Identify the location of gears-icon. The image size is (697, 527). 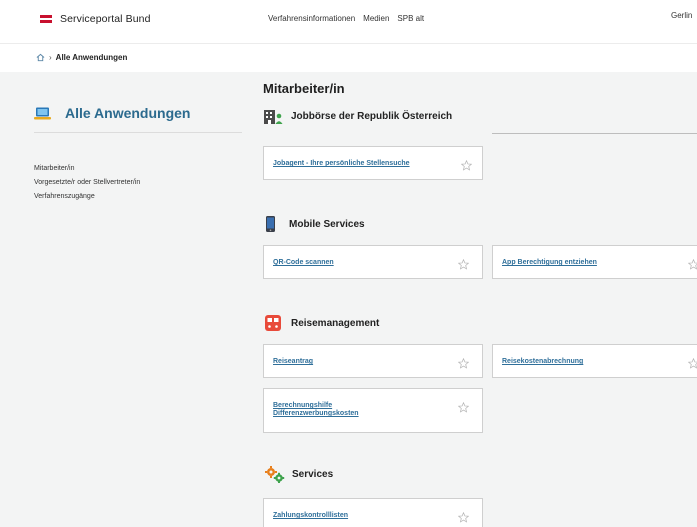
(275, 474).